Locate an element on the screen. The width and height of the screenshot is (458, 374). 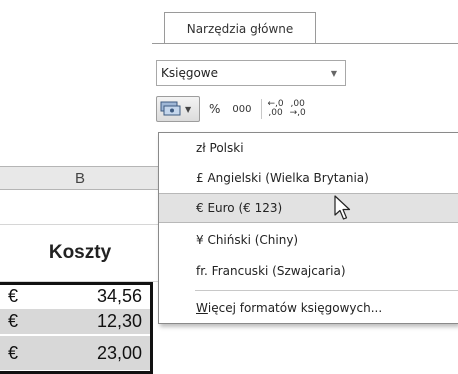
number-format-select: Księgowe ▼ is located at coordinates (251, 73).